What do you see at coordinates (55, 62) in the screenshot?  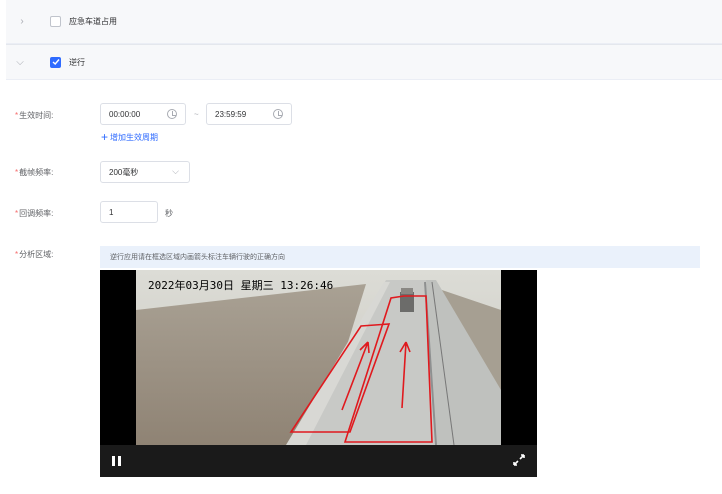 I see `wrong-way-checkbox` at bounding box center [55, 62].